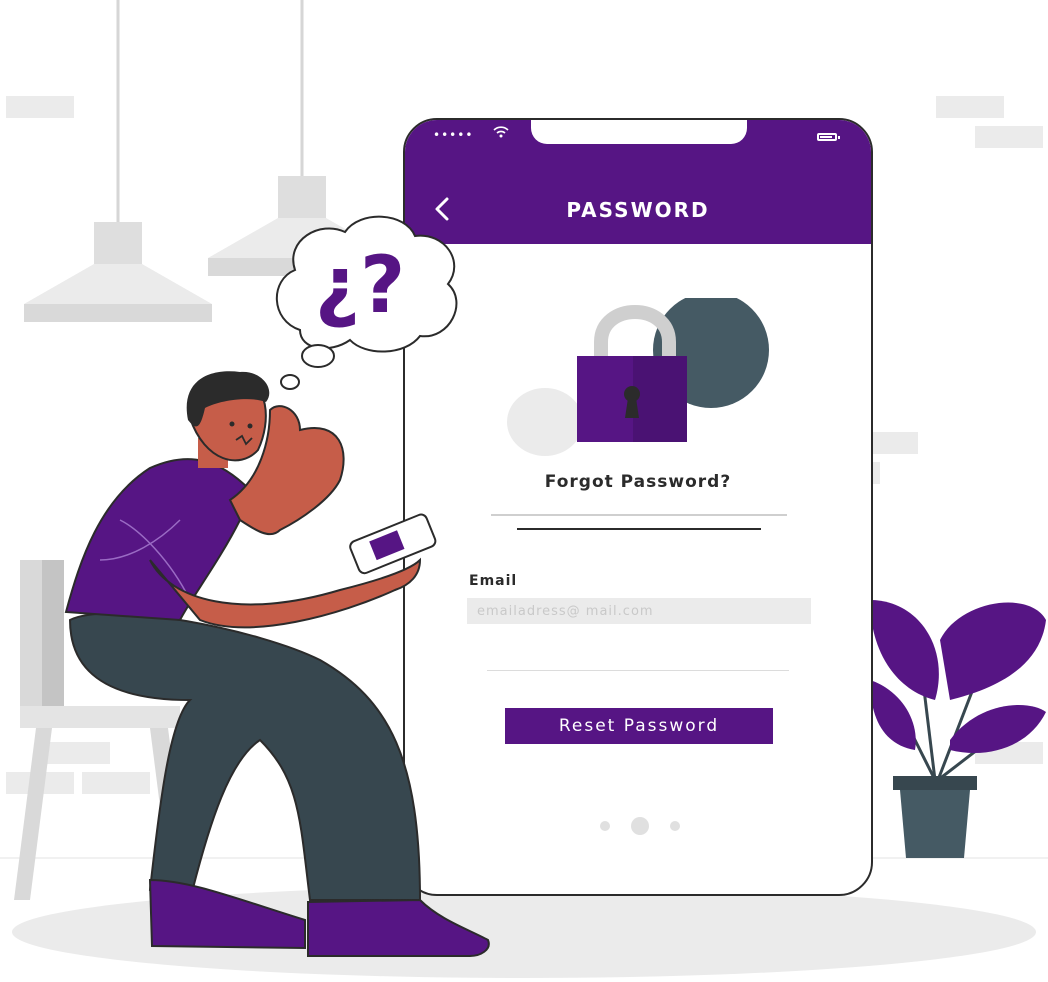  Describe the element at coordinates (360, 286) in the screenshot. I see `question-marks: ¿?` at that location.